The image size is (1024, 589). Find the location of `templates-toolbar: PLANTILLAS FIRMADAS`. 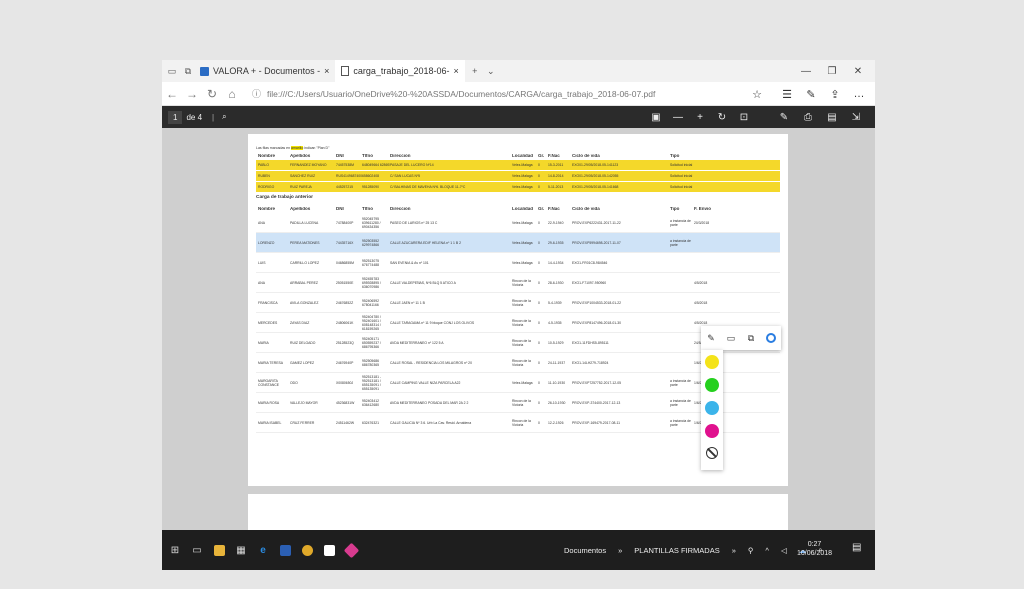

templates-toolbar: PLANTILLAS FIRMADAS is located at coordinates (676, 550).